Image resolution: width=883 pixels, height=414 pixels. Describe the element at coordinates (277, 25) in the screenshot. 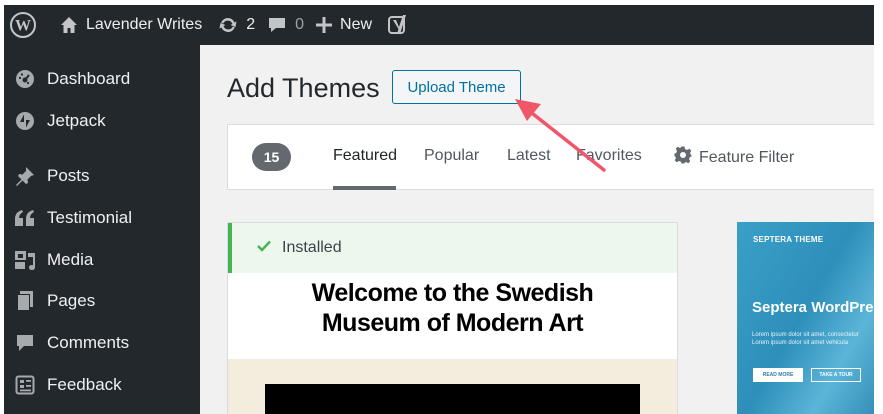

I see `comment-bubble-icon` at that location.